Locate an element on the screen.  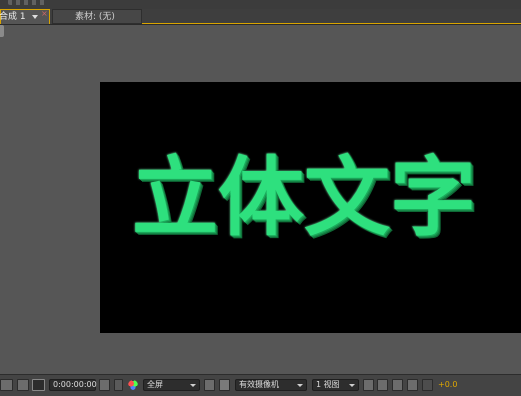
camera-snapshot-icon is located at coordinates (104, 385).